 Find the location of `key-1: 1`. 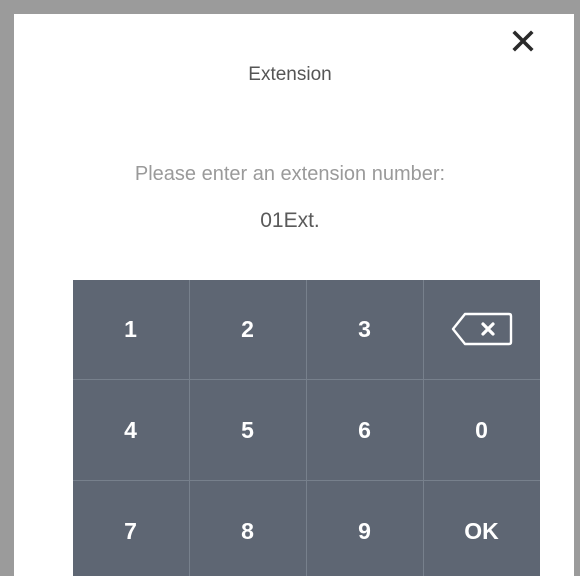

key-1: 1 is located at coordinates (130, 329).